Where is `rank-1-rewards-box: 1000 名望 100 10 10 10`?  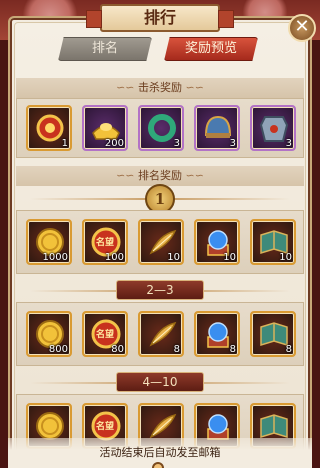 rank-1-rewards-box: 1000 名望 100 10 10 10 is located at coordinates (160, 242).